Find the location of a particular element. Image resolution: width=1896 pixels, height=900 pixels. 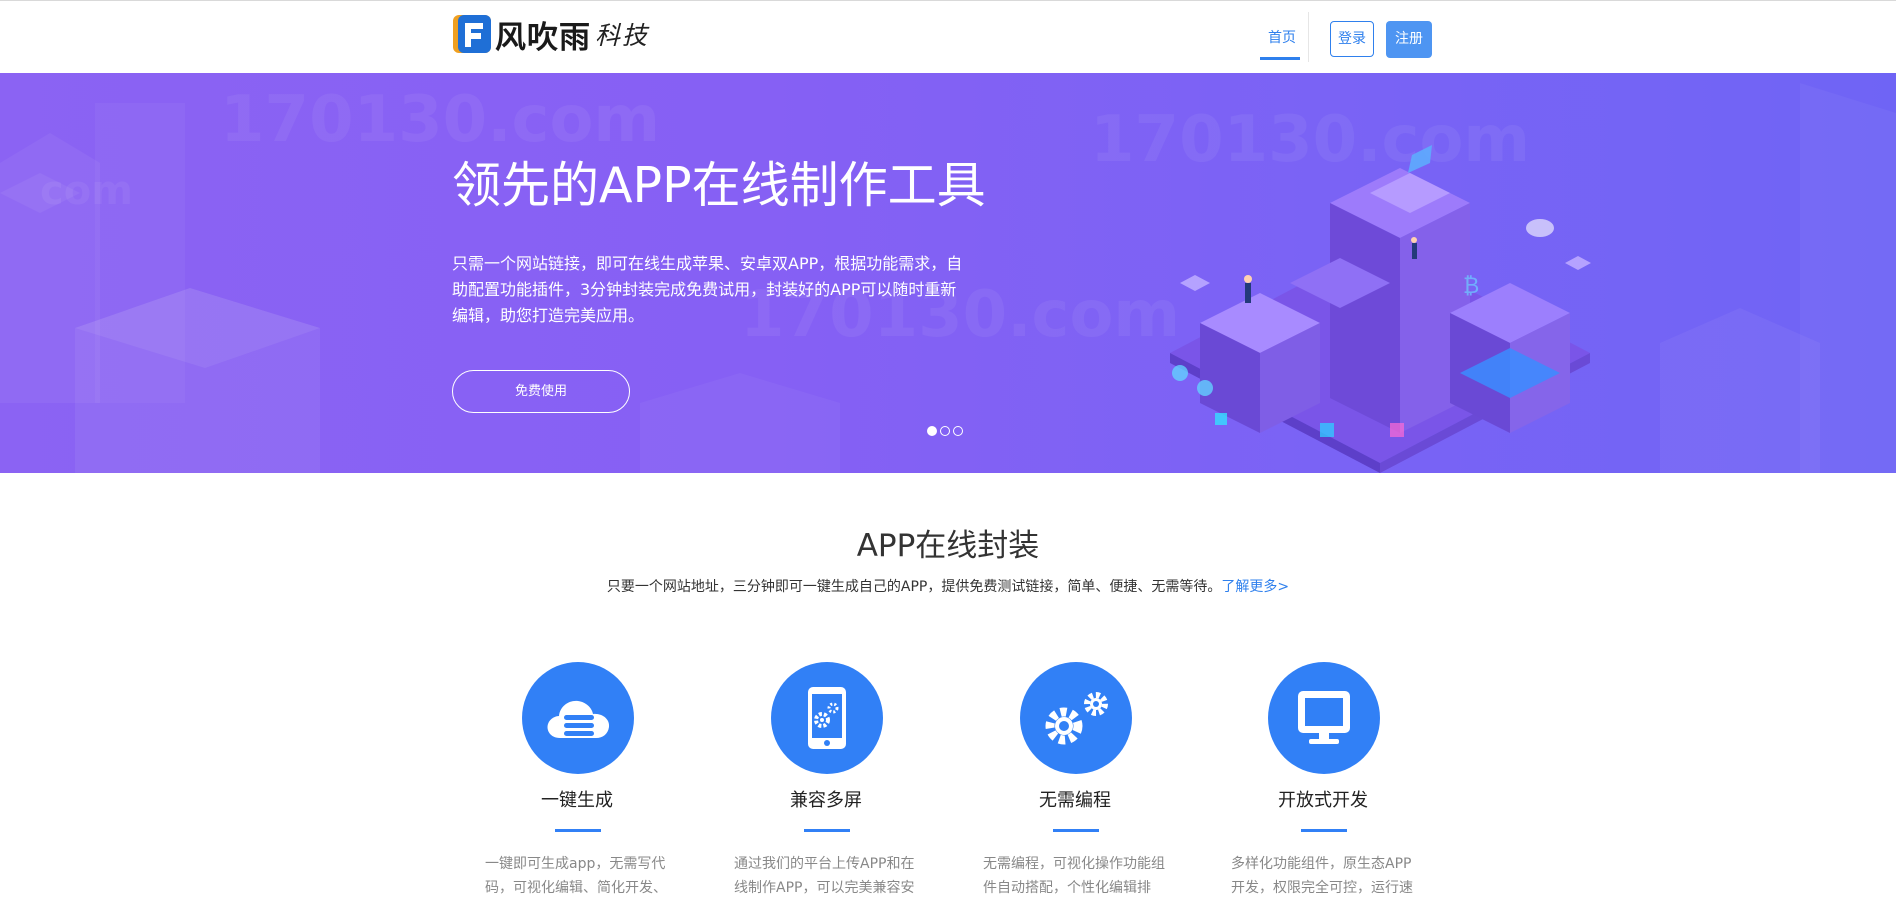

section-title: APP在线封装 is located at coordinates (948, 546).